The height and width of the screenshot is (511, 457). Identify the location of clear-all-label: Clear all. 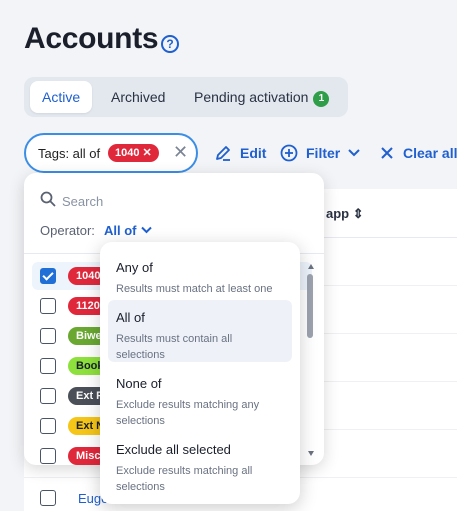
(430, 153).